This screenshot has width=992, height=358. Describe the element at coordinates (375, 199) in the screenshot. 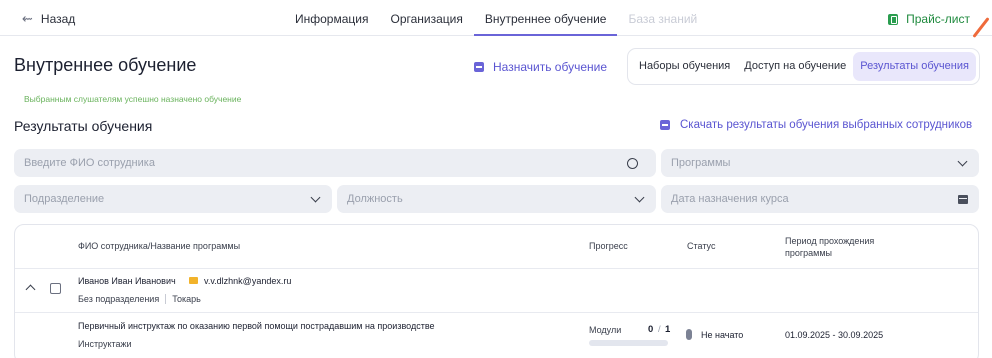

I see `position-placeholder: Должность` at that location.